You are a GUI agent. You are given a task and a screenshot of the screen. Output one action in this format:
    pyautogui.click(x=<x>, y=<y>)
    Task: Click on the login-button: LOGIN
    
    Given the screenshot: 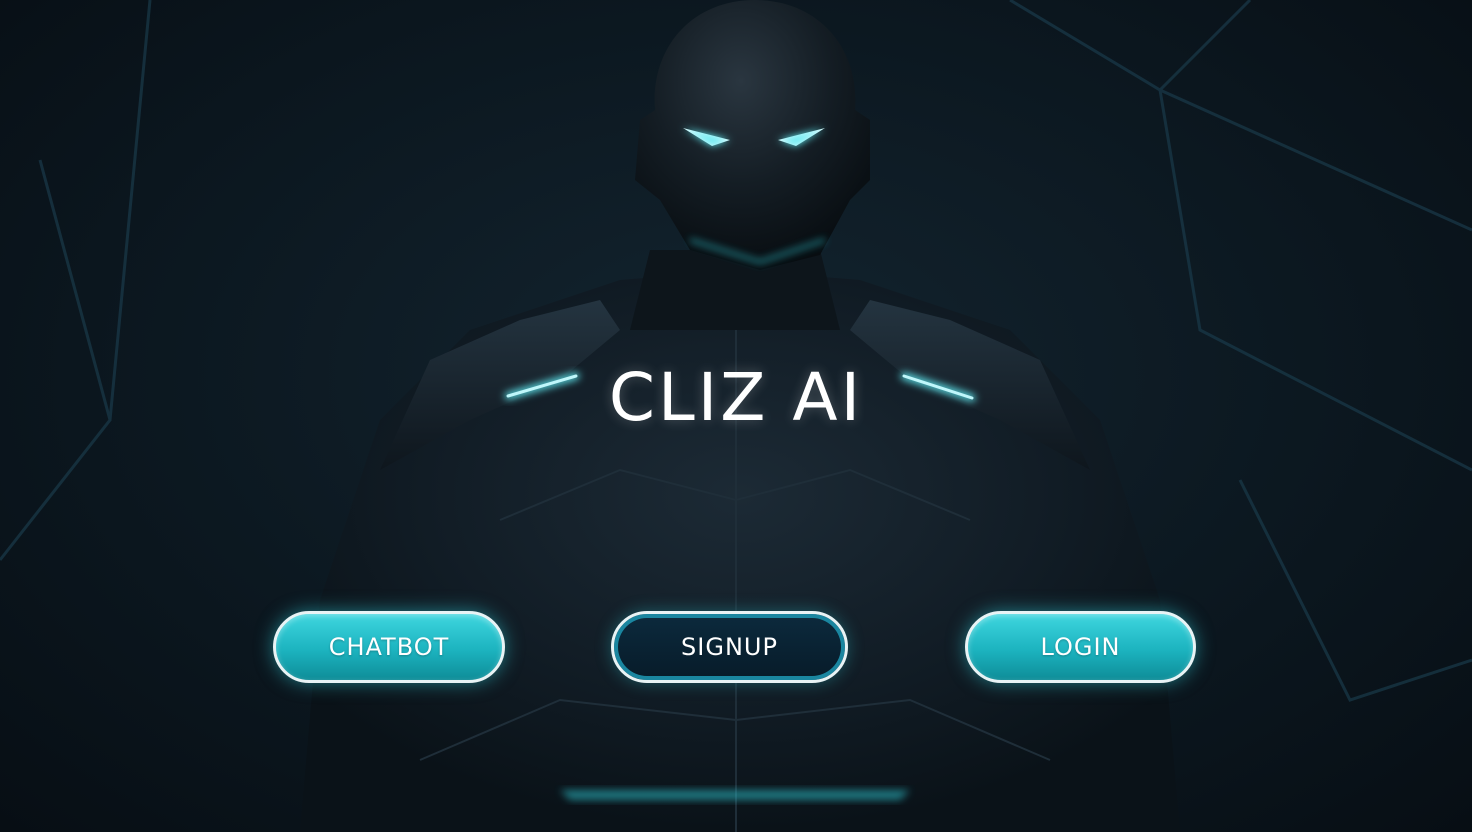 What is the action you would take?
    pyautogui.click(x=1080, y=647)
    